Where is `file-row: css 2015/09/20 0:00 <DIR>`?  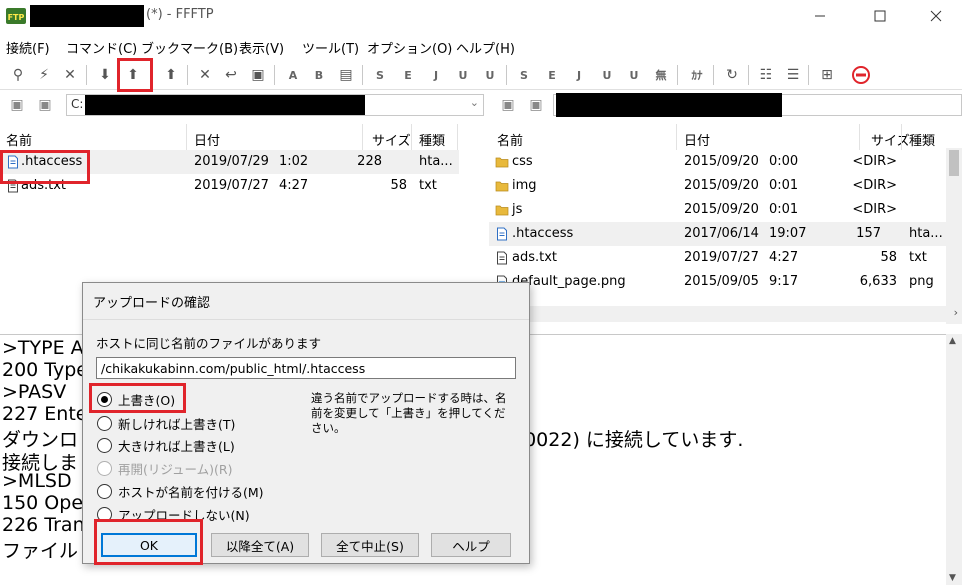
file-row: css 2015/09/20 0:00 <DIR> is located at coordinates (725, 162).